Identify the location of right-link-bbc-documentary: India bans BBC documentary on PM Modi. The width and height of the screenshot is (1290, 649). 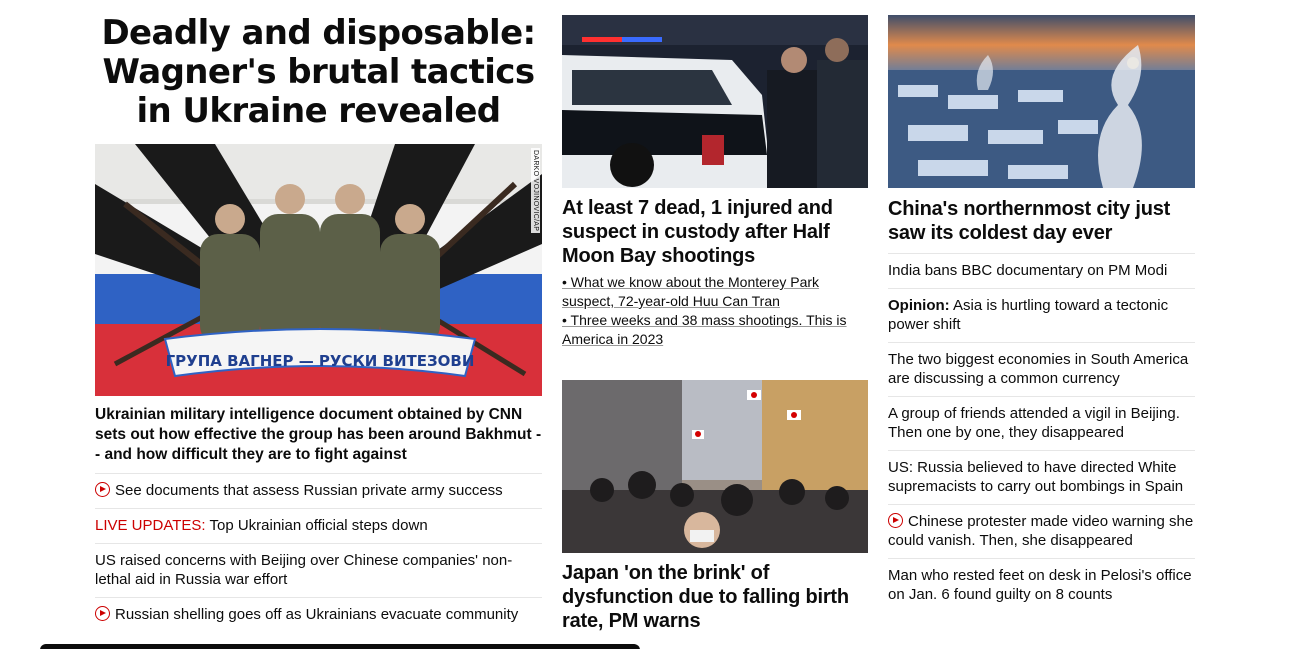
(1041, 271).